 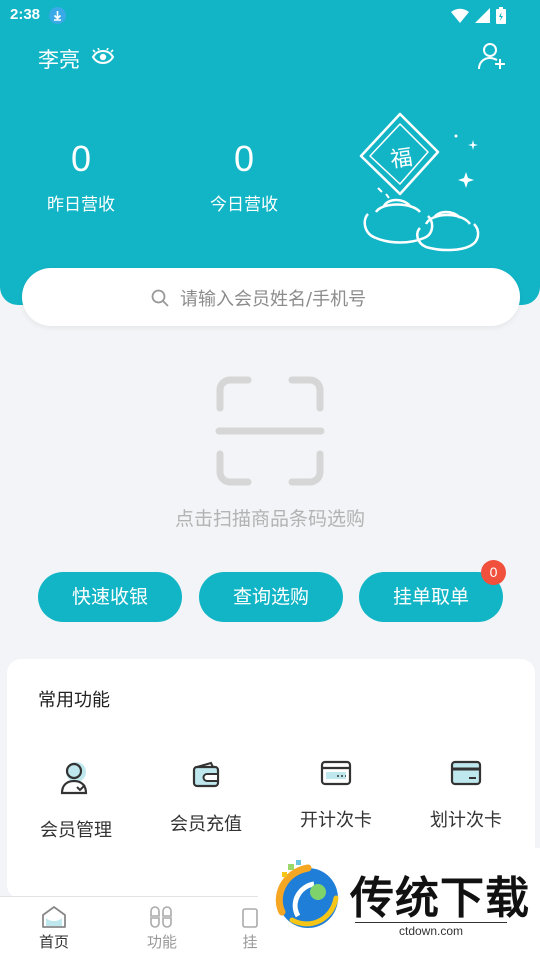 What do you see at coordinates (492, 58) in the screenshot?
I see `add-user-icon` at bounding box center [492, 58].